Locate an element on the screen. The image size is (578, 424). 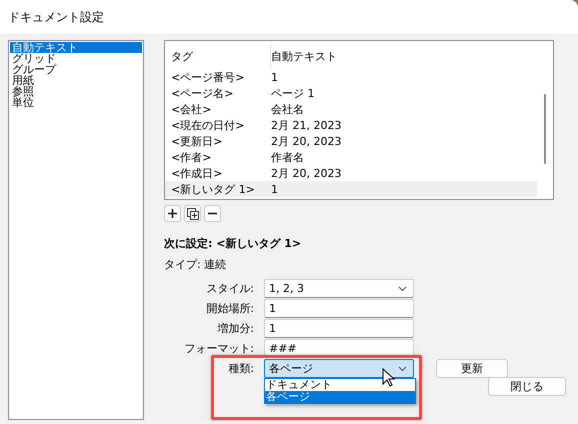
copy-plus-icon is located at coordinates (192, 214).